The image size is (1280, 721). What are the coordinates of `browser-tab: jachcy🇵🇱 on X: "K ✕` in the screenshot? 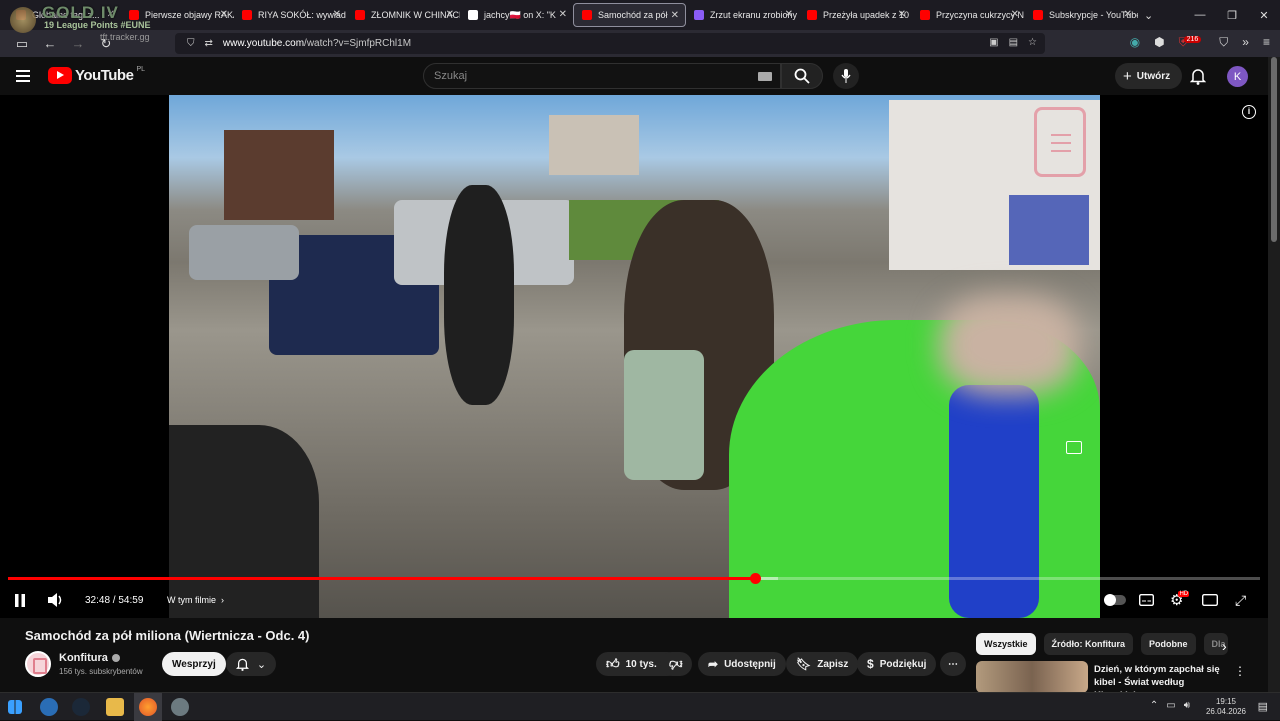 It's located at (516, 15).